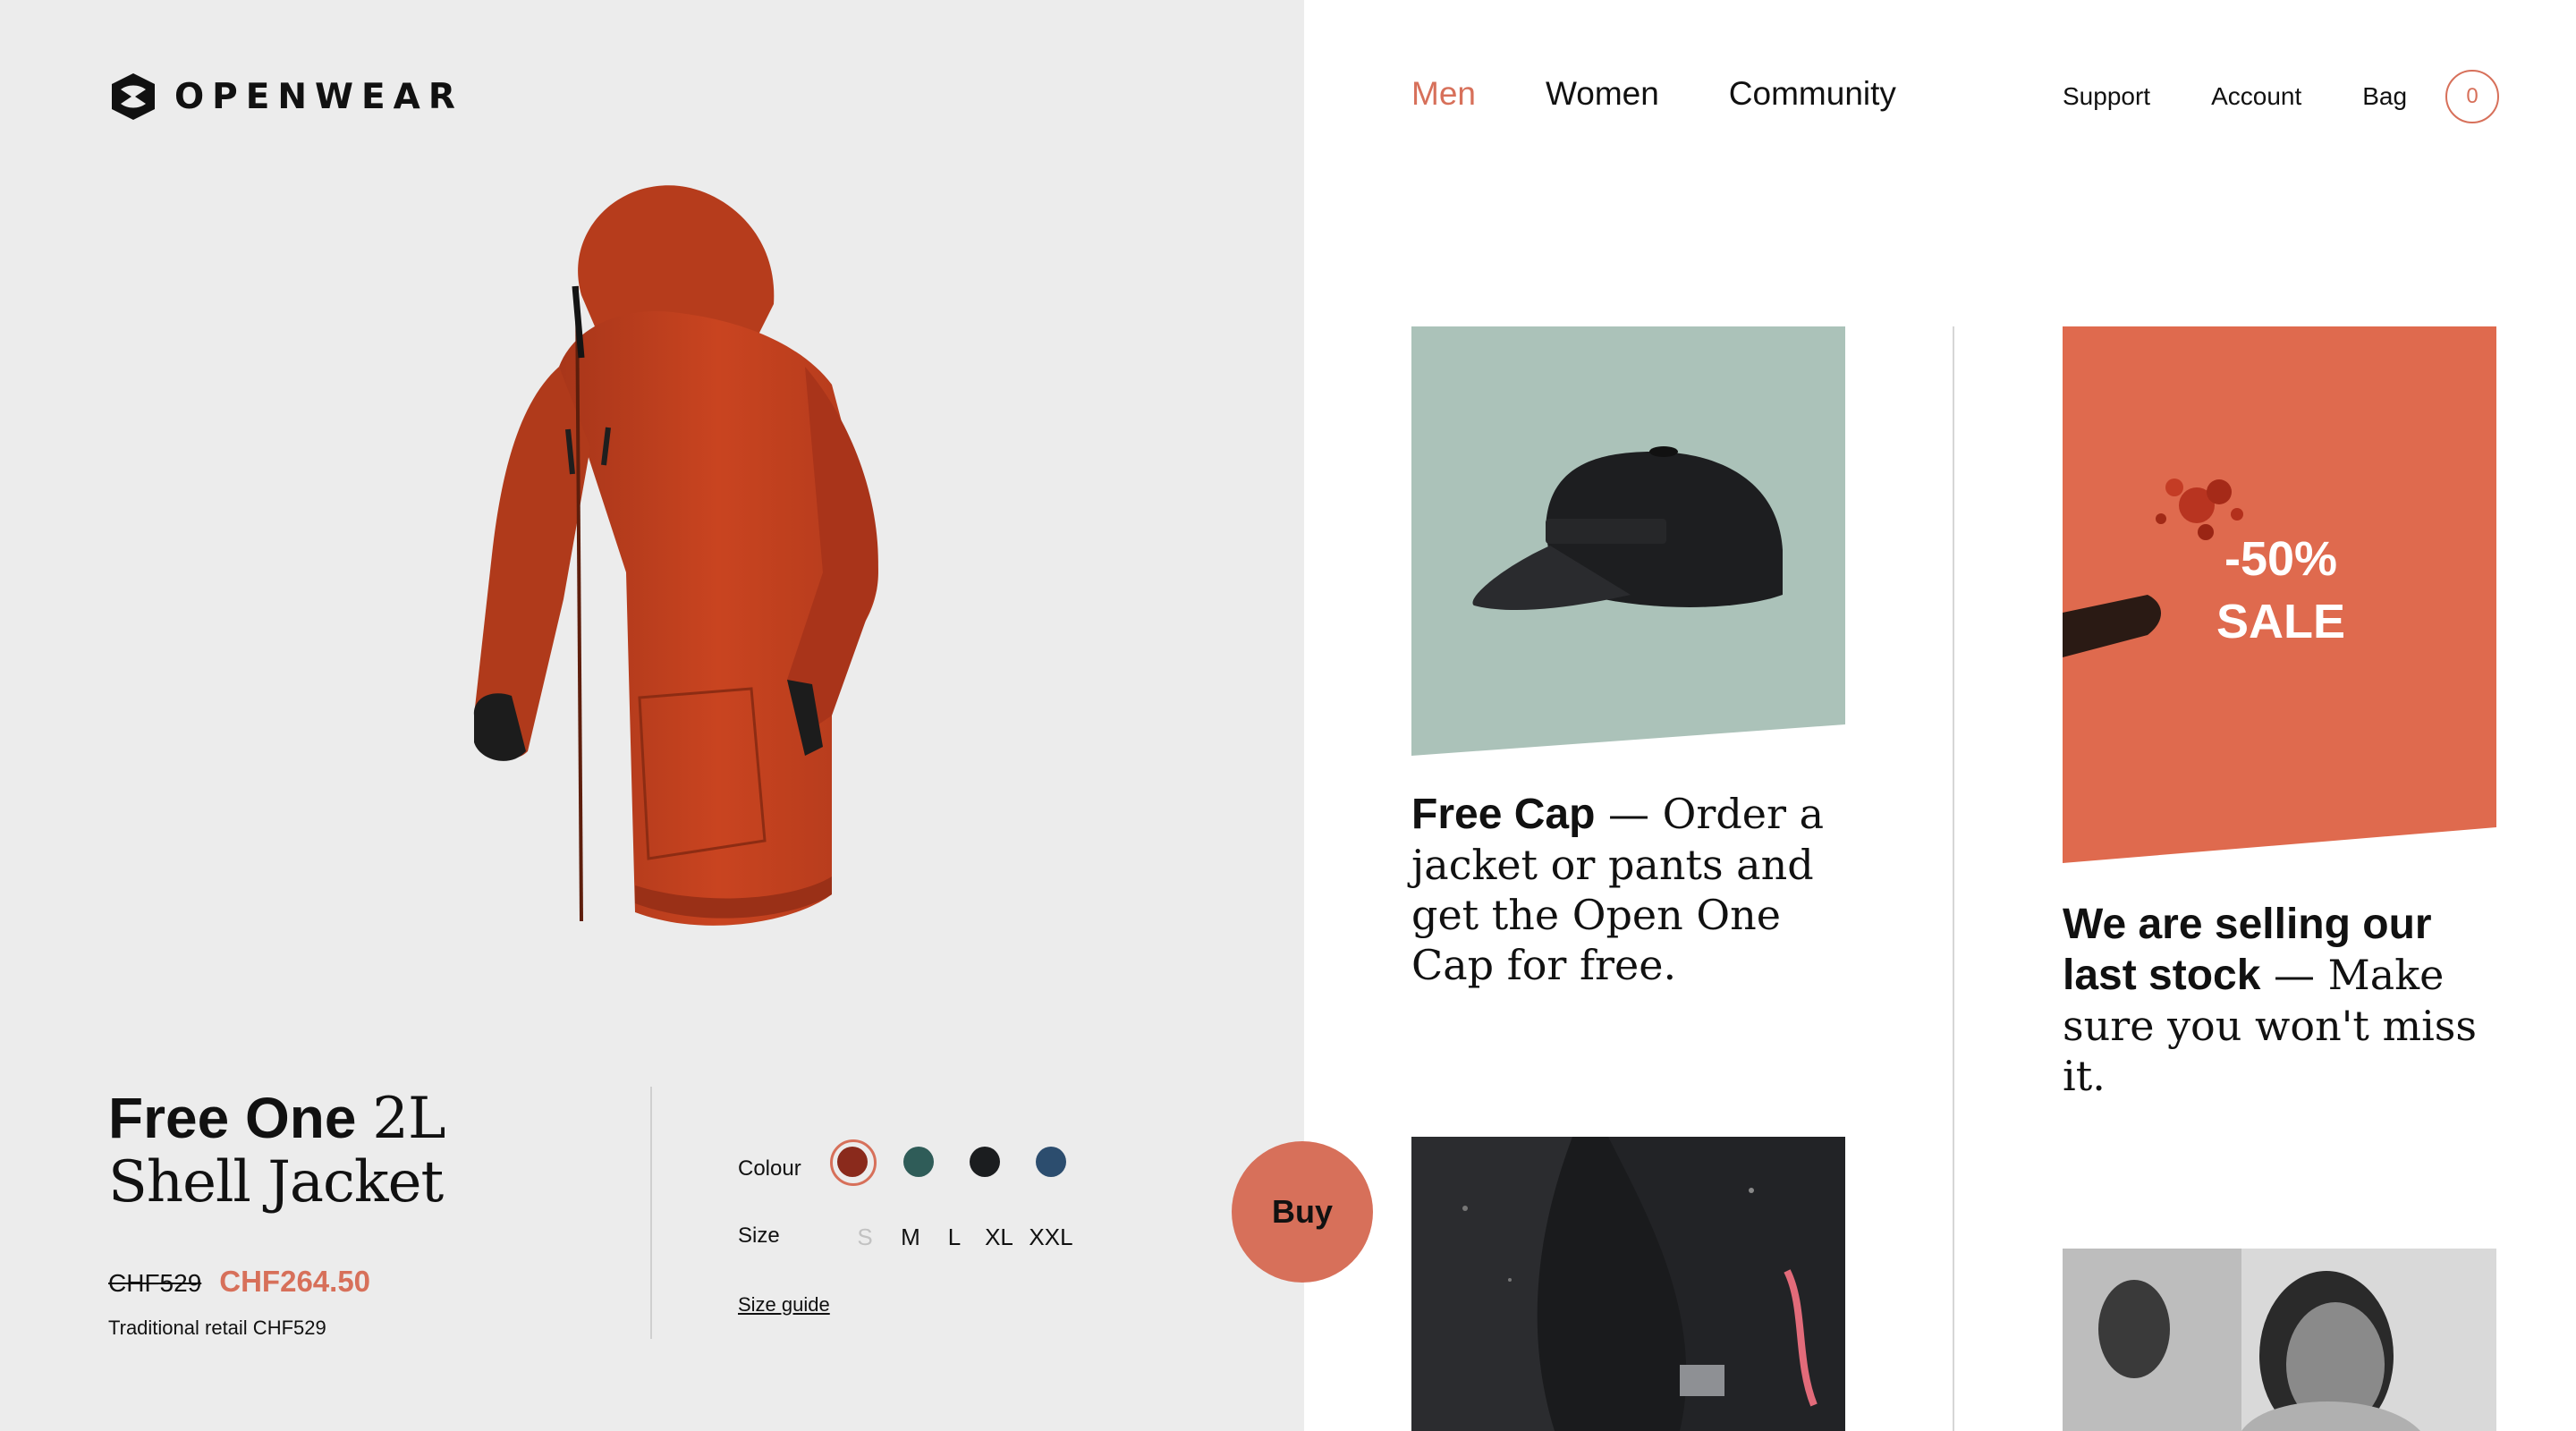  Describe the element at coordinates (985, 1162) in the screenshot. I see `colour-swatch-black` at that location.